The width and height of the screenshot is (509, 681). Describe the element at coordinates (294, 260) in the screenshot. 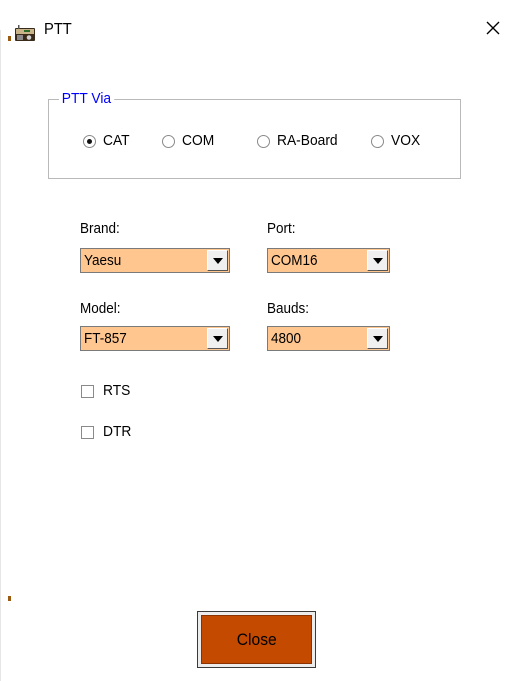

I see `port-value: COM16` at that location.